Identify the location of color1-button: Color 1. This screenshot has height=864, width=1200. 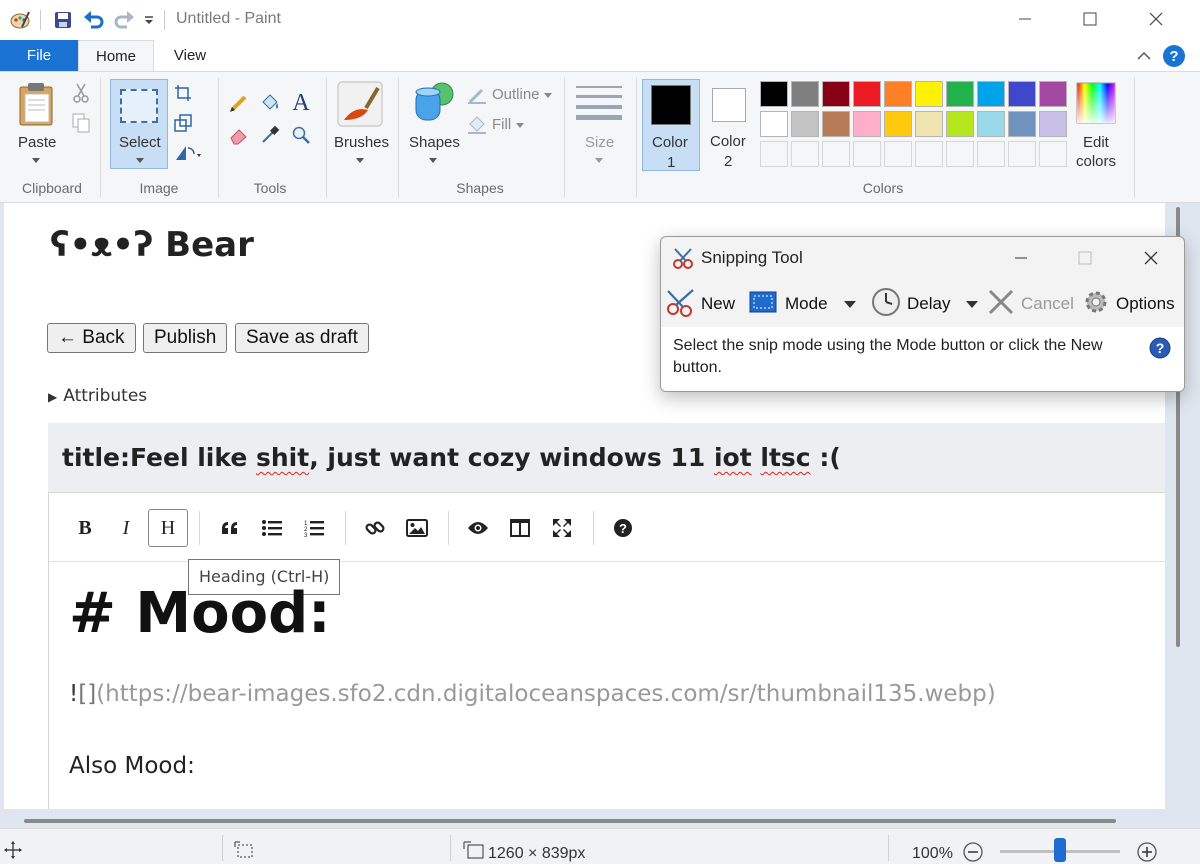
(671, 125).